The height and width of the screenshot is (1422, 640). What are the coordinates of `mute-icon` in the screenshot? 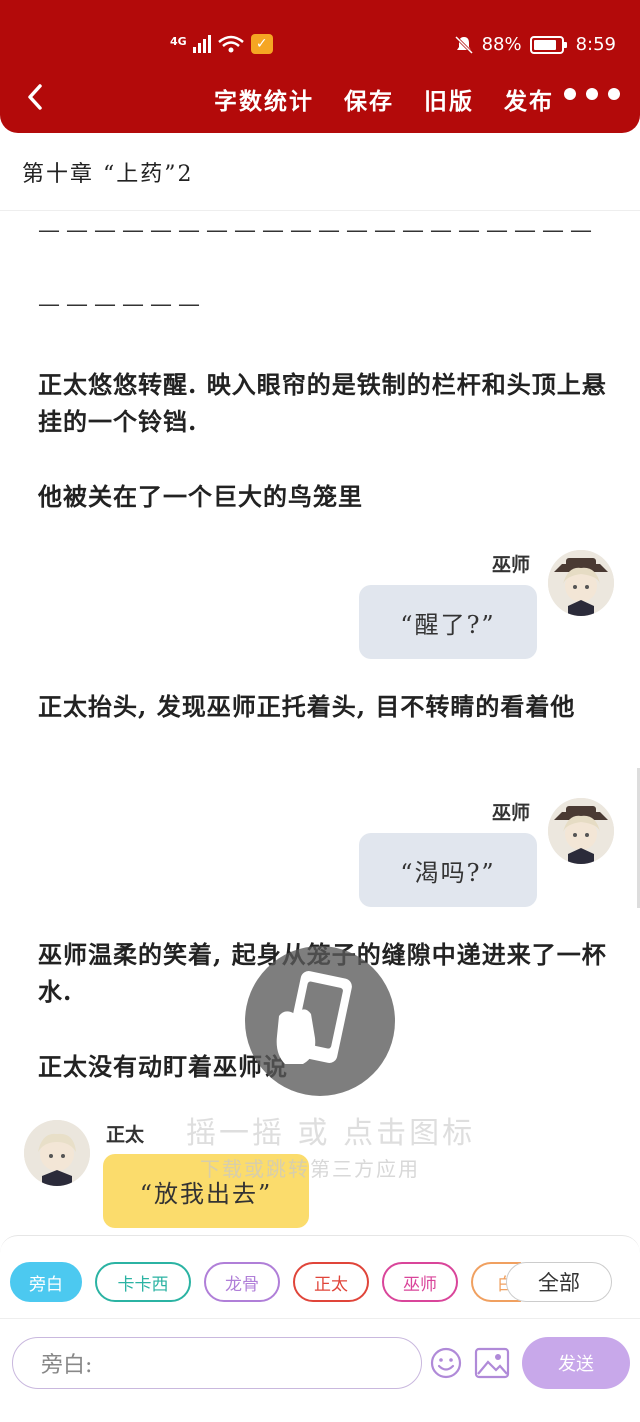 It's located at (463, 44).